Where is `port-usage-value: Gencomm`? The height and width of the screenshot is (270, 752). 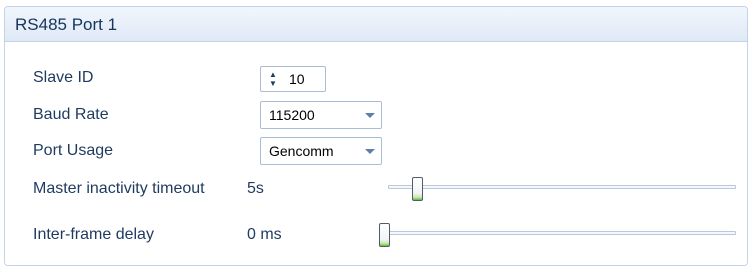 port-usage-value: Gencomm is located at coordinates (301, 151).